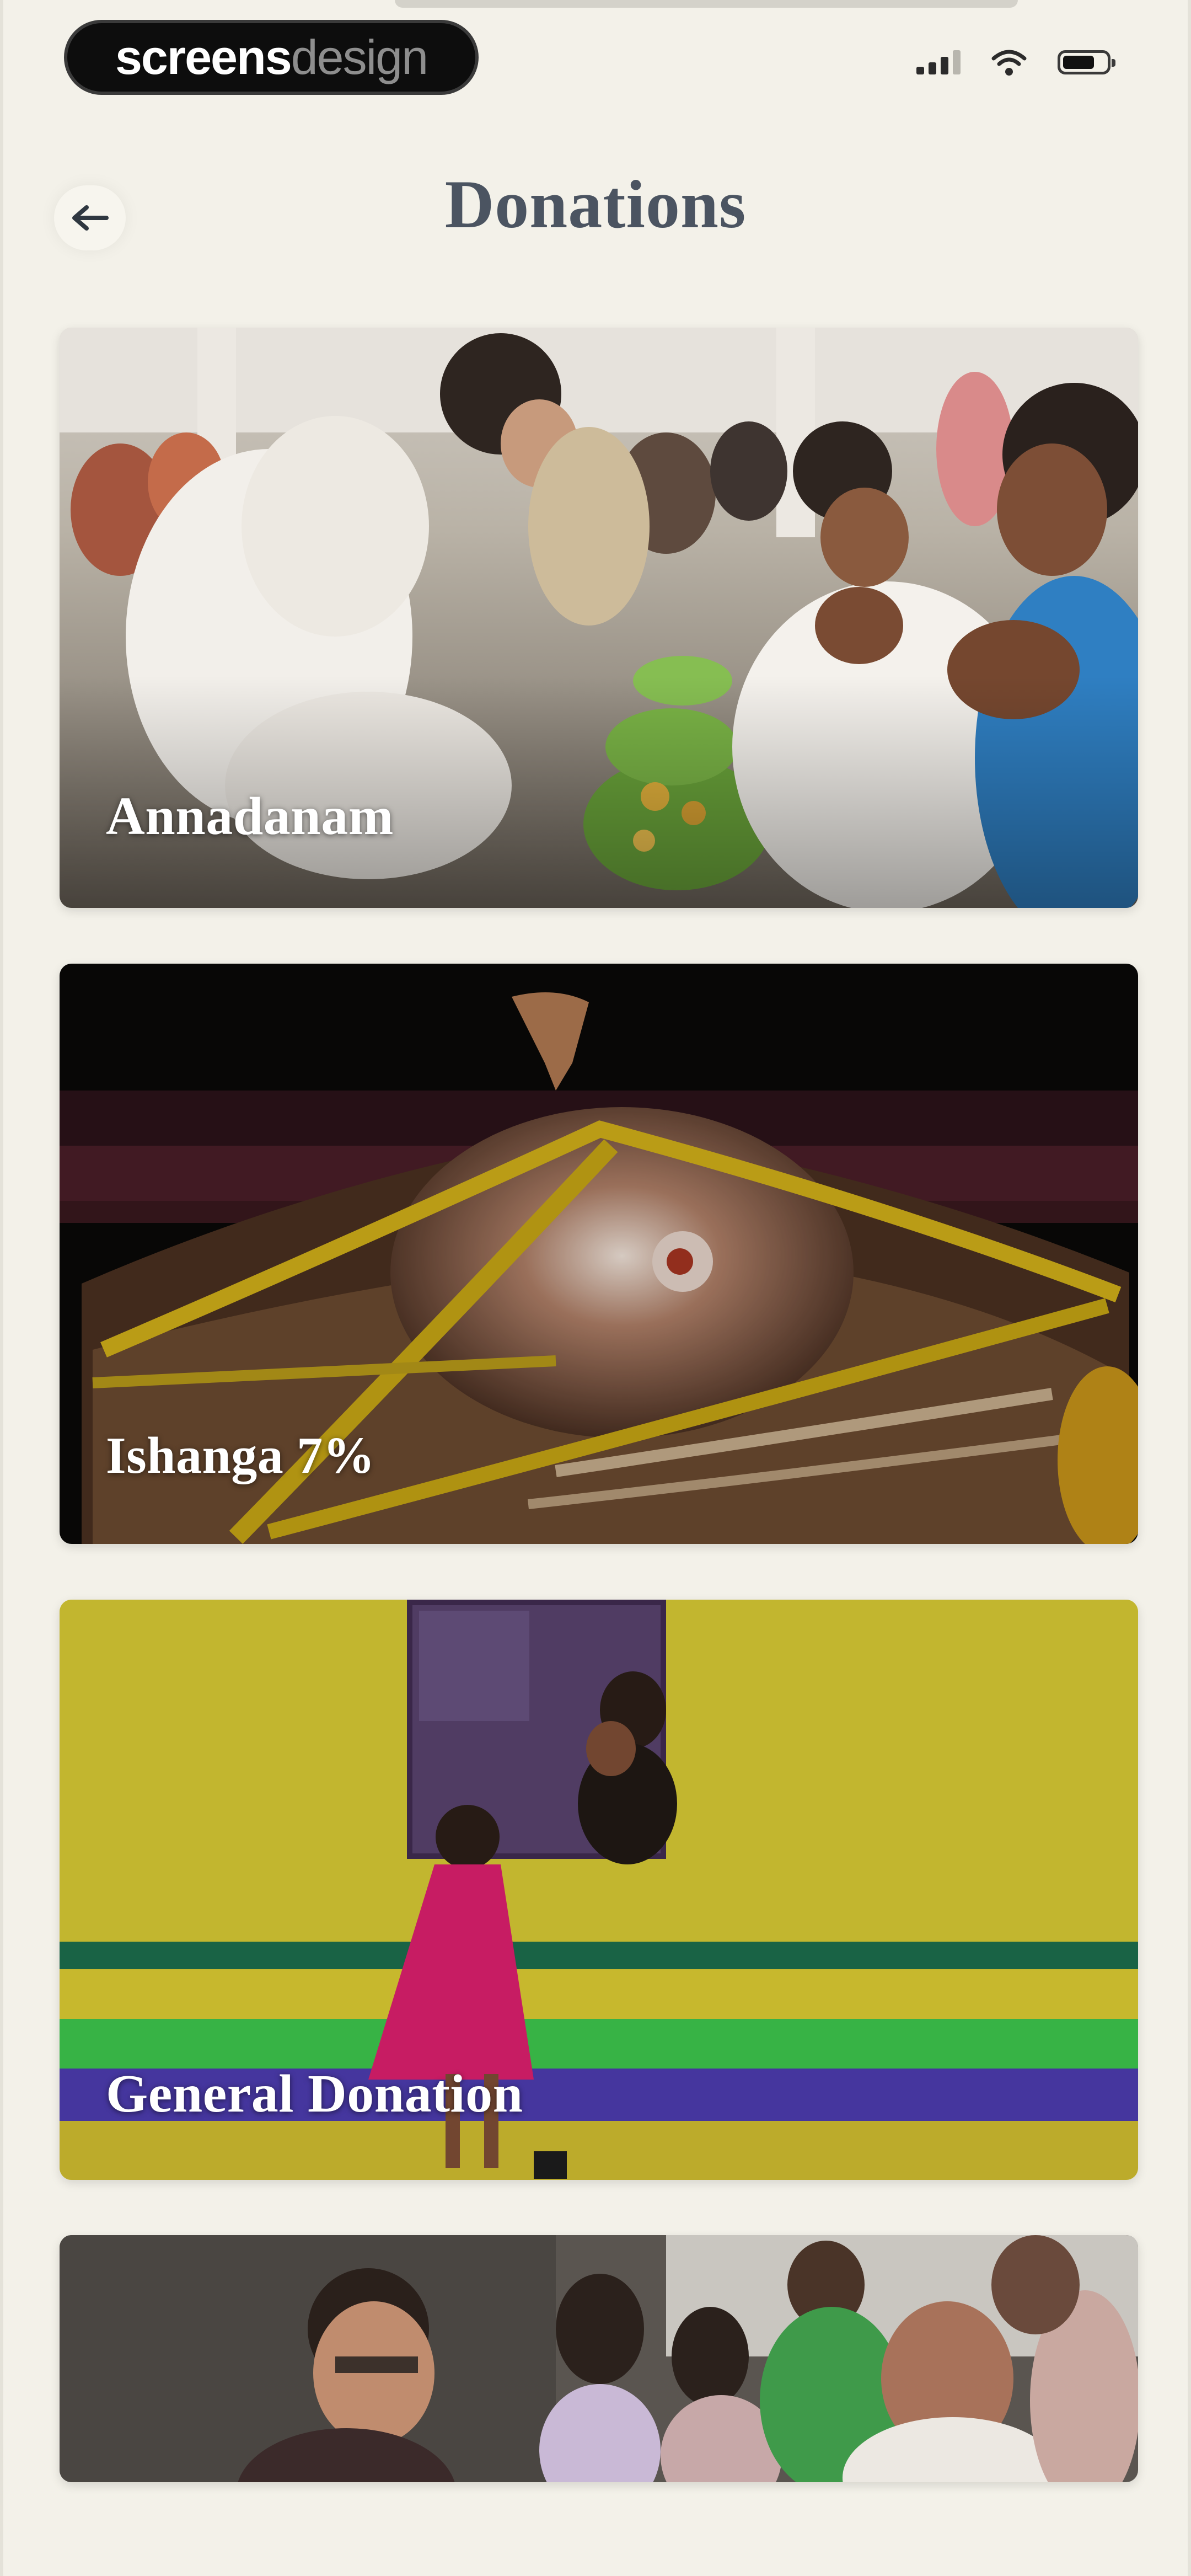 This screenshot has width=1191, height=2576. Describe the element at coordinates (1009, 62) in the screenshot. I see `wifi-icon` at that location.